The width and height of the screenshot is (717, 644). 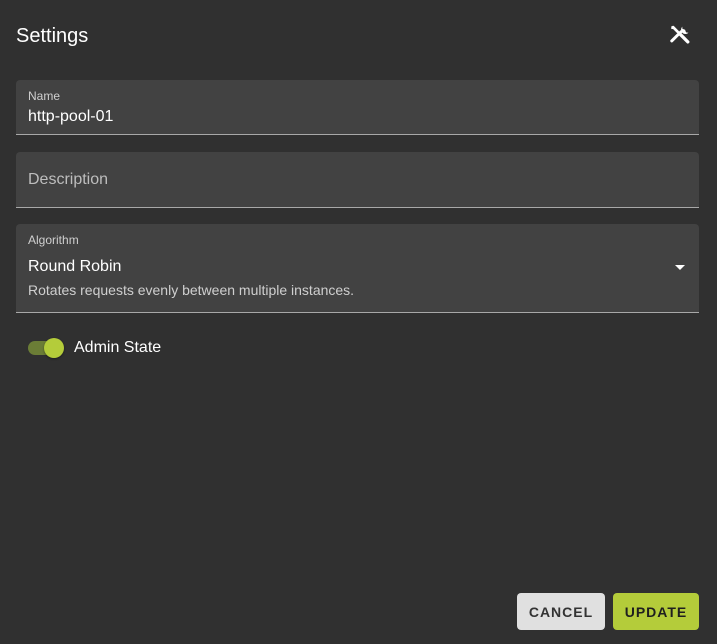 I want to click on description-input: Description, so click(x=68, y=180).